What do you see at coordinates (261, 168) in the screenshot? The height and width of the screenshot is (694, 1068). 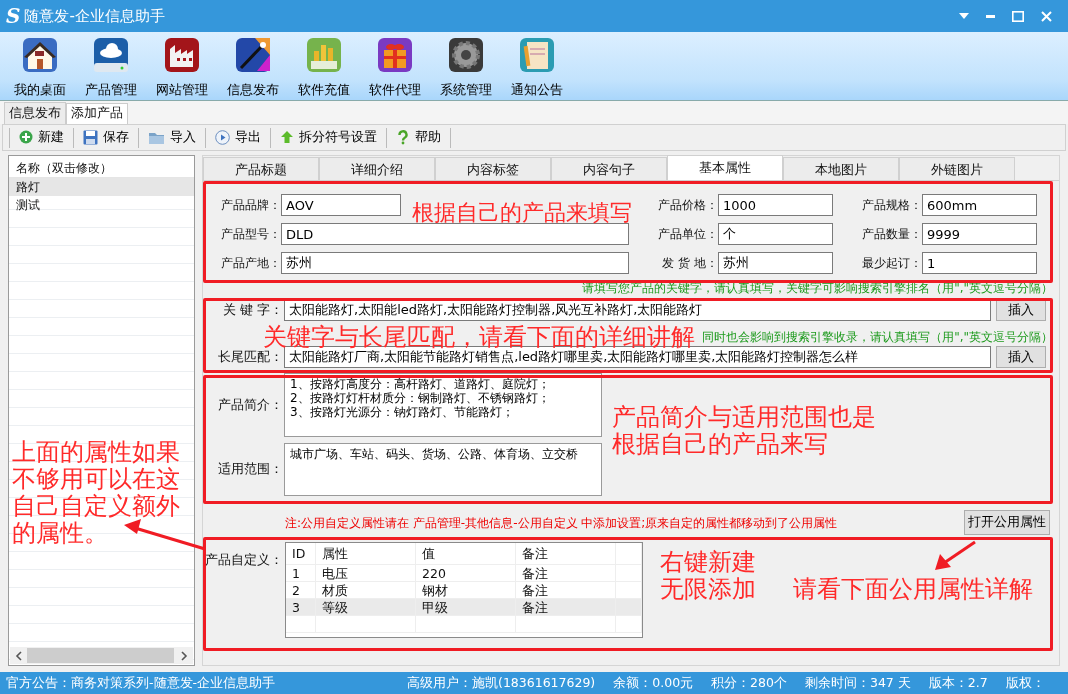 I see `form-tab: 产品标题` at bounding box center [261, 168].